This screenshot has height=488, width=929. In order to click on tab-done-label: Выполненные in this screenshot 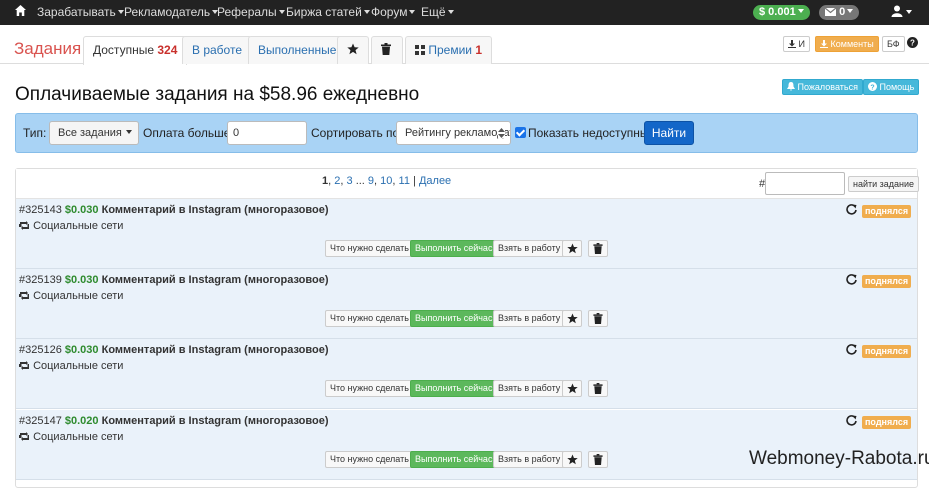, I will do `click(297, 50)`.